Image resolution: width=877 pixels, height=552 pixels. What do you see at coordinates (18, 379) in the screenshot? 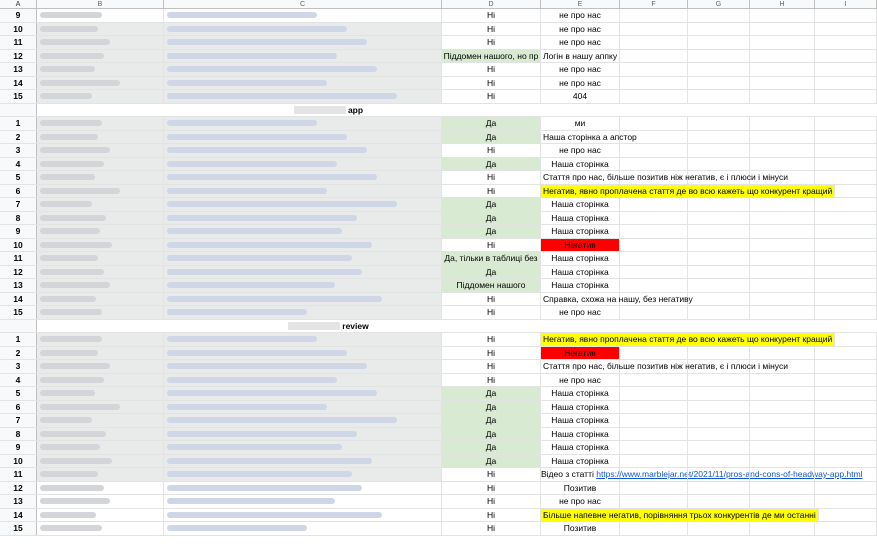
I see `row-number: 4` at bounding box center [18, 379].